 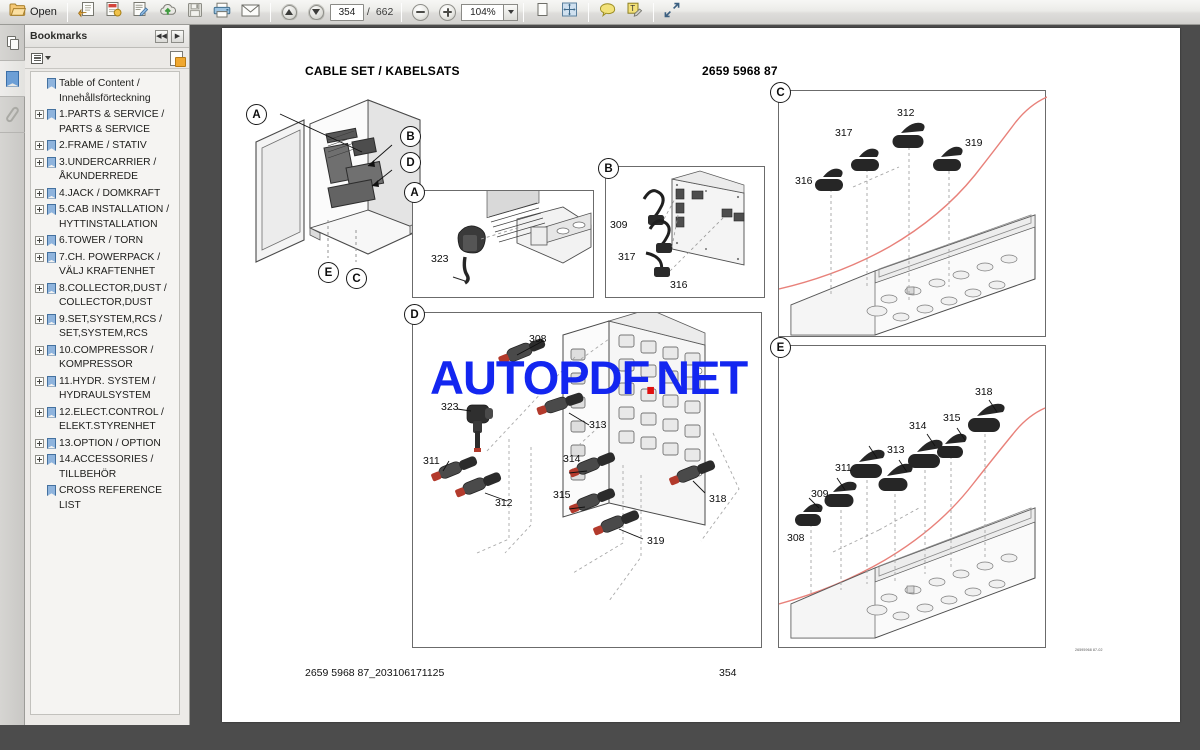 What do you see at coordinates (86, 12) in the screenshot?
I see `previous-view-button` at bounding box center [86, 12].